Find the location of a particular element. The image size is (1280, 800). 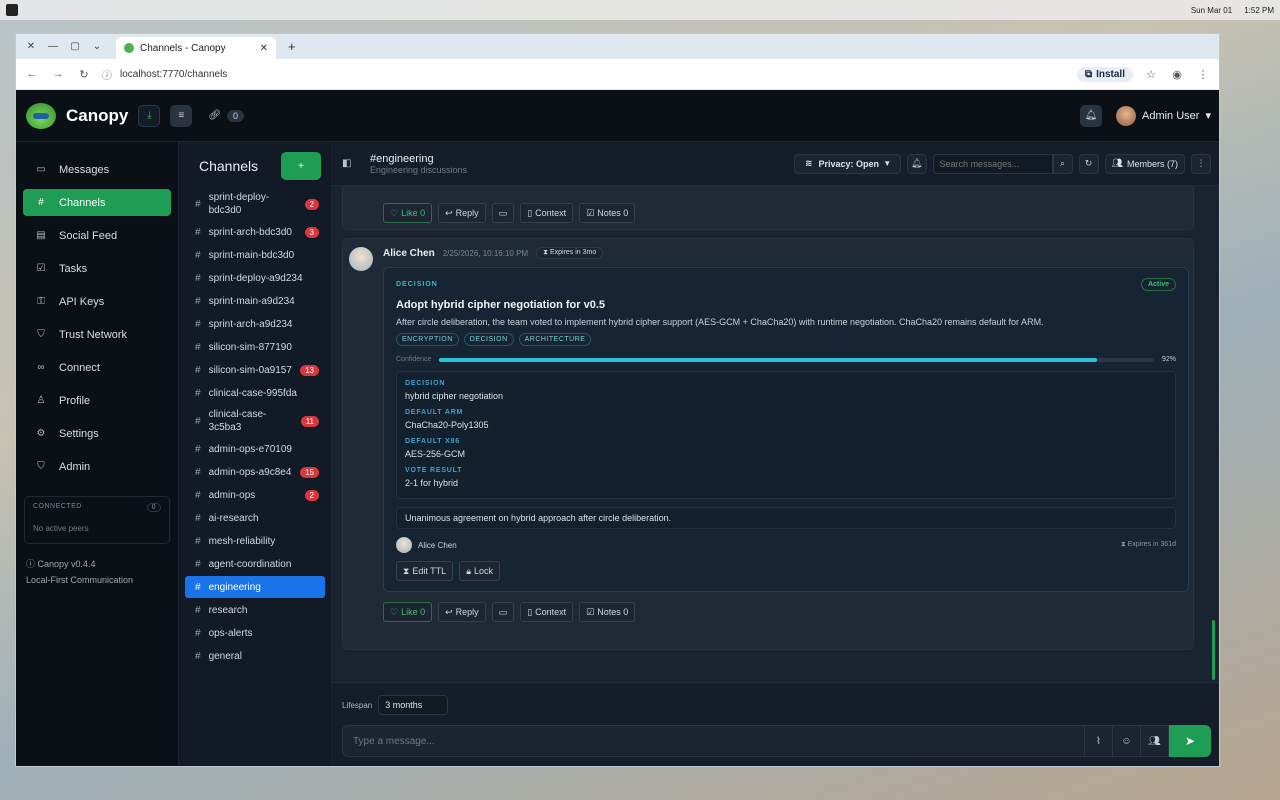

channel-item-sprint-arch-bdc3d0: # sprint-arch-bdc3d0 3 is located at coordinates (255, 232).